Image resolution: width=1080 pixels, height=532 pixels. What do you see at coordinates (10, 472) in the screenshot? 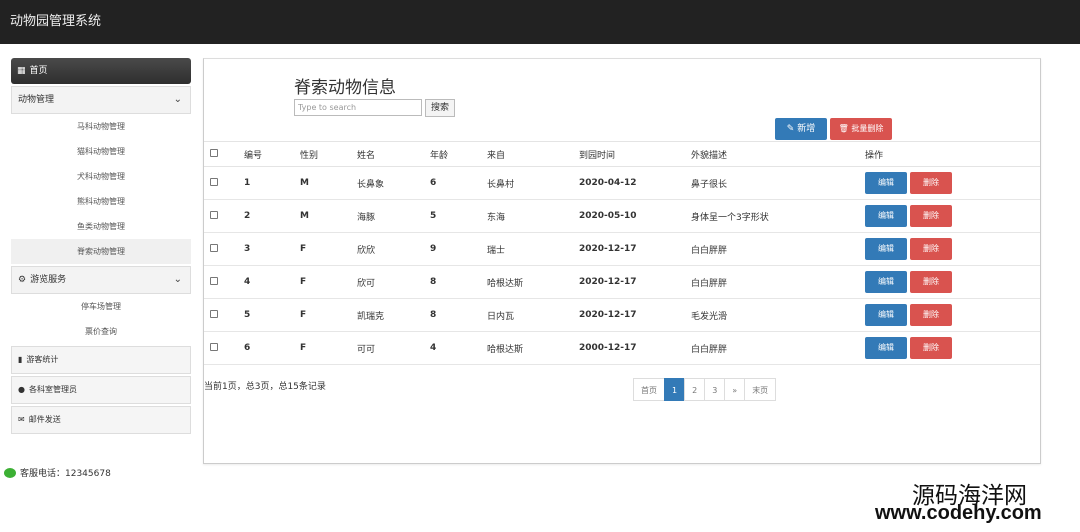
I see `wechat-icon` at bounding box center [10, 472].